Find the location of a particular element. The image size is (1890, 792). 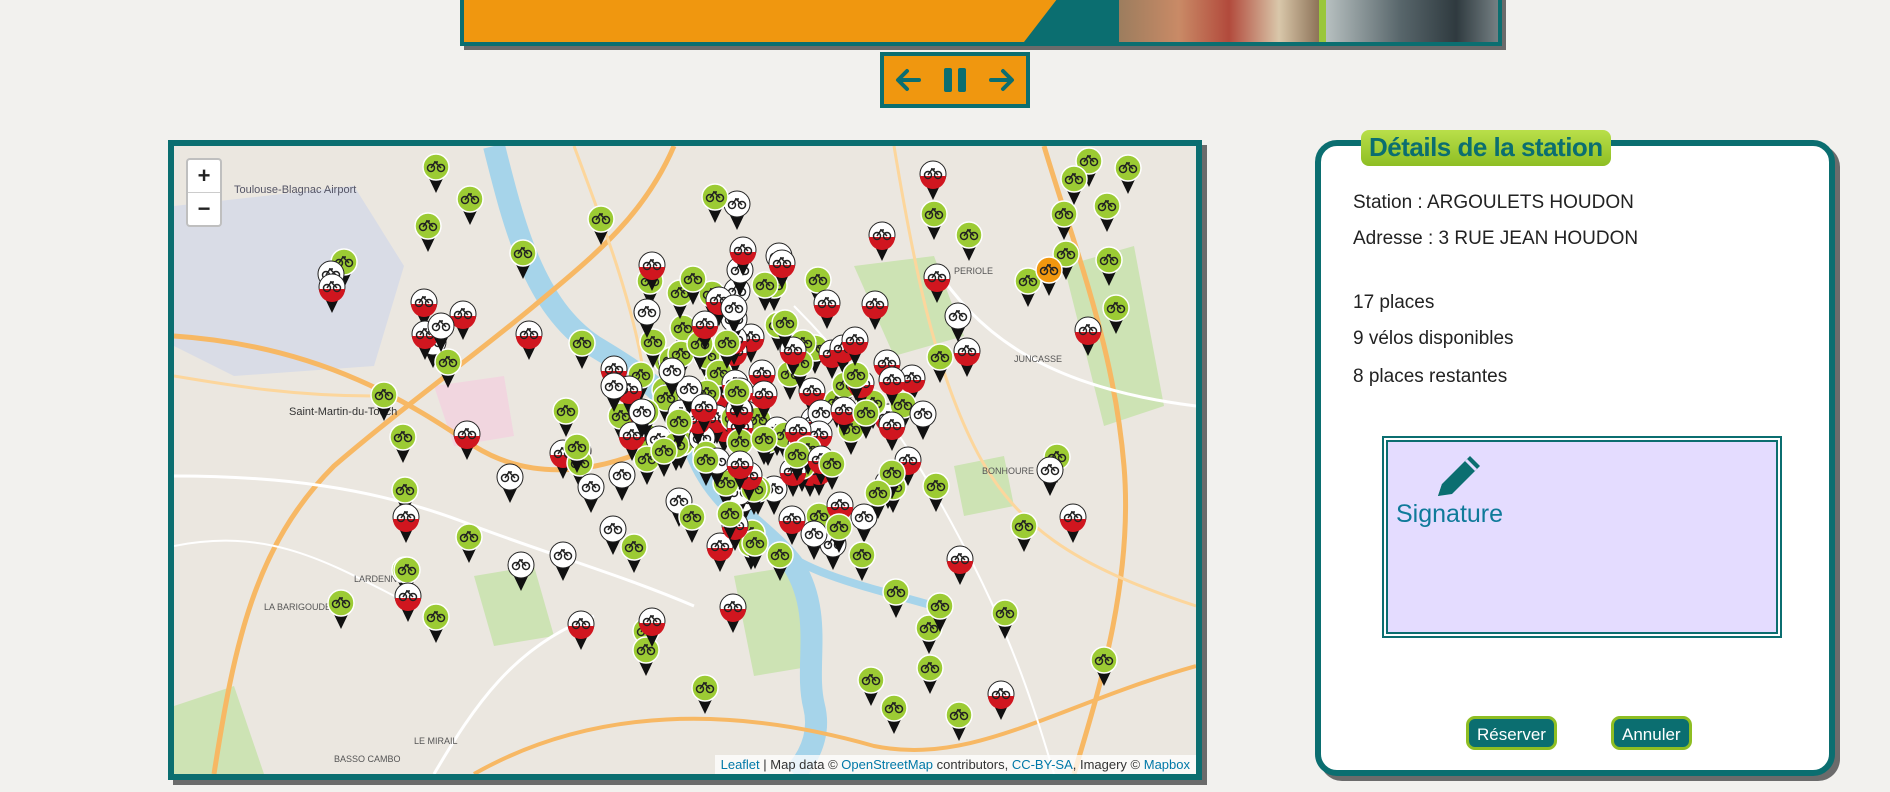

banner-bike-photo is located at coordinates (1219, 21).